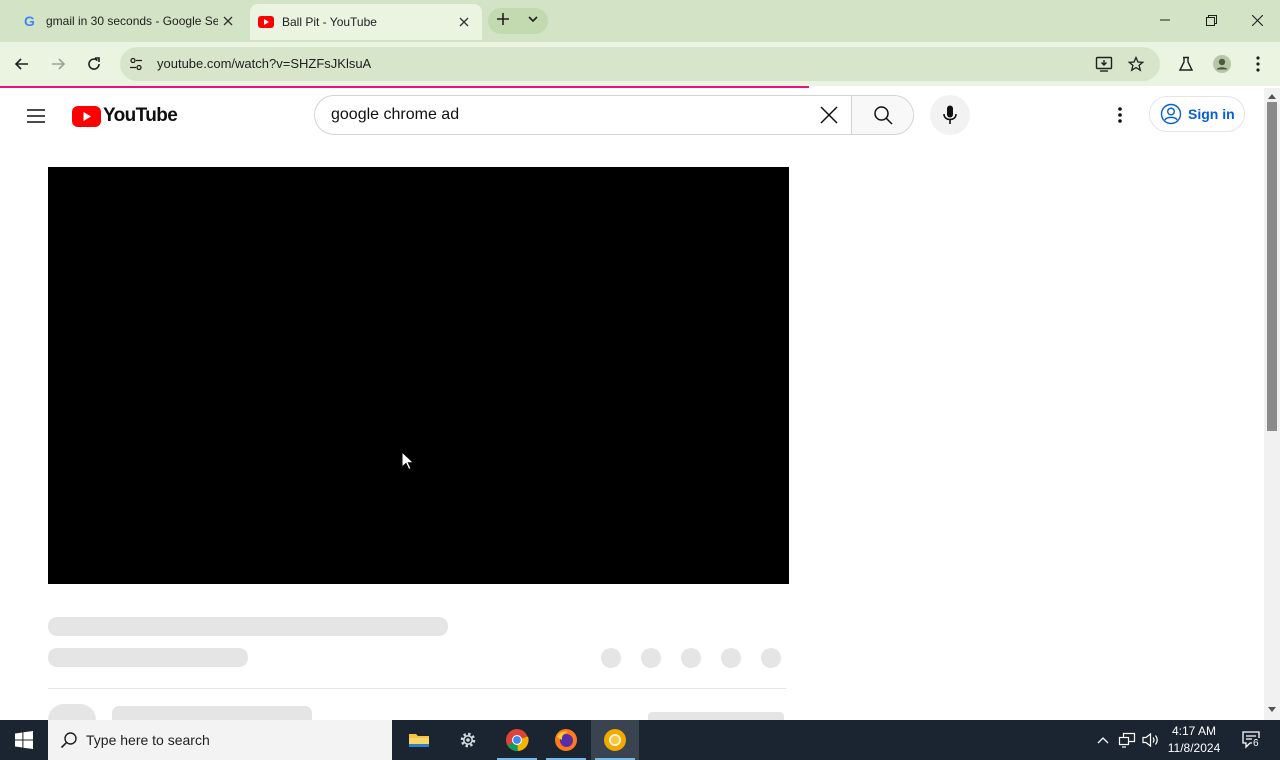 This screenshot has height=760, width=1280. Describe the element at coordinates (132, 21) in the screenshot. I see `tab-title: gmail in 30 seconds - Google Search` at that location.